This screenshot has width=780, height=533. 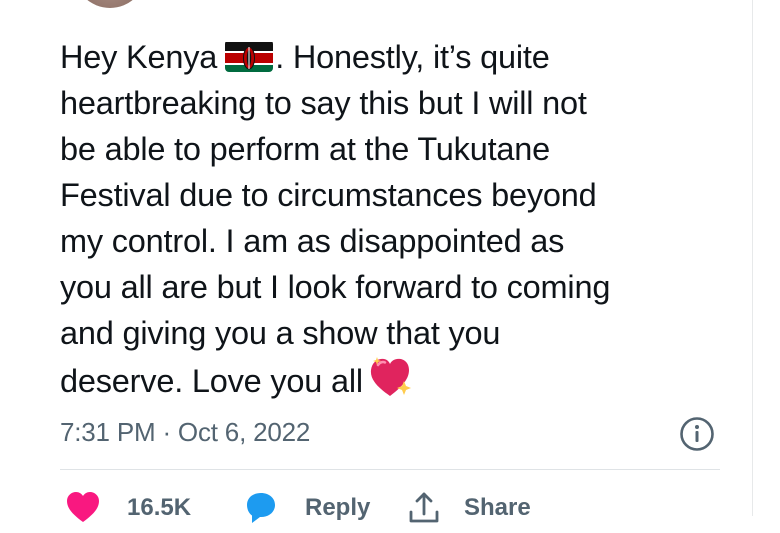 What do you see at coordinates (305, 149) in the screenshot?
I see `tweet-line: be able to perform at the Tukutane` at bounding box center [305, 149].